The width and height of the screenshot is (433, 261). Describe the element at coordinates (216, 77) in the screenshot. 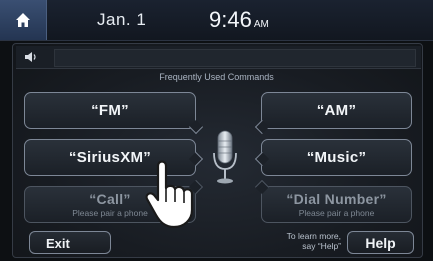

I see `frequently-used-header: Frequently Used Commands` at that location.